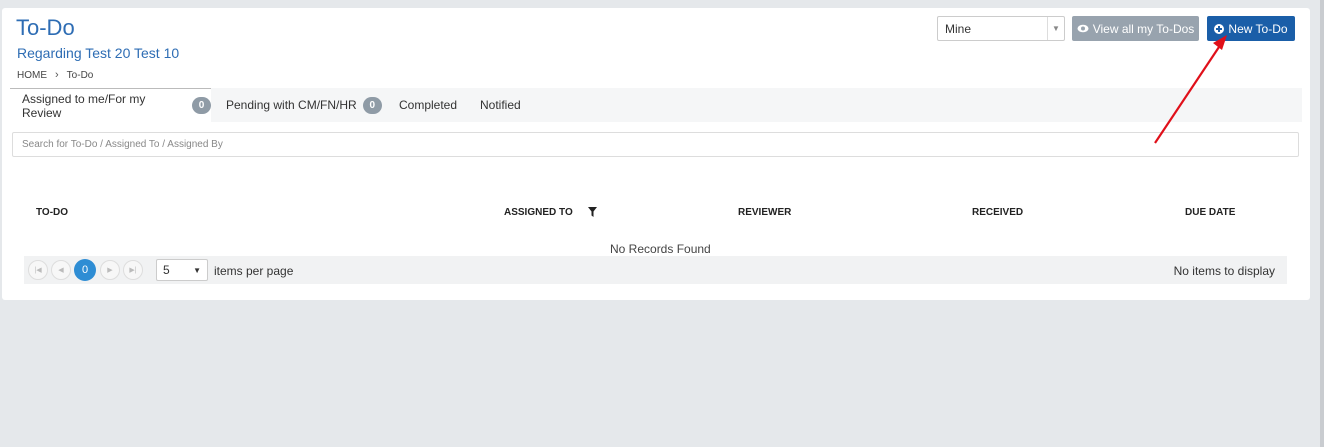  I want to click on tab-label: Assigned to me/For my Review, so click(84, 105).